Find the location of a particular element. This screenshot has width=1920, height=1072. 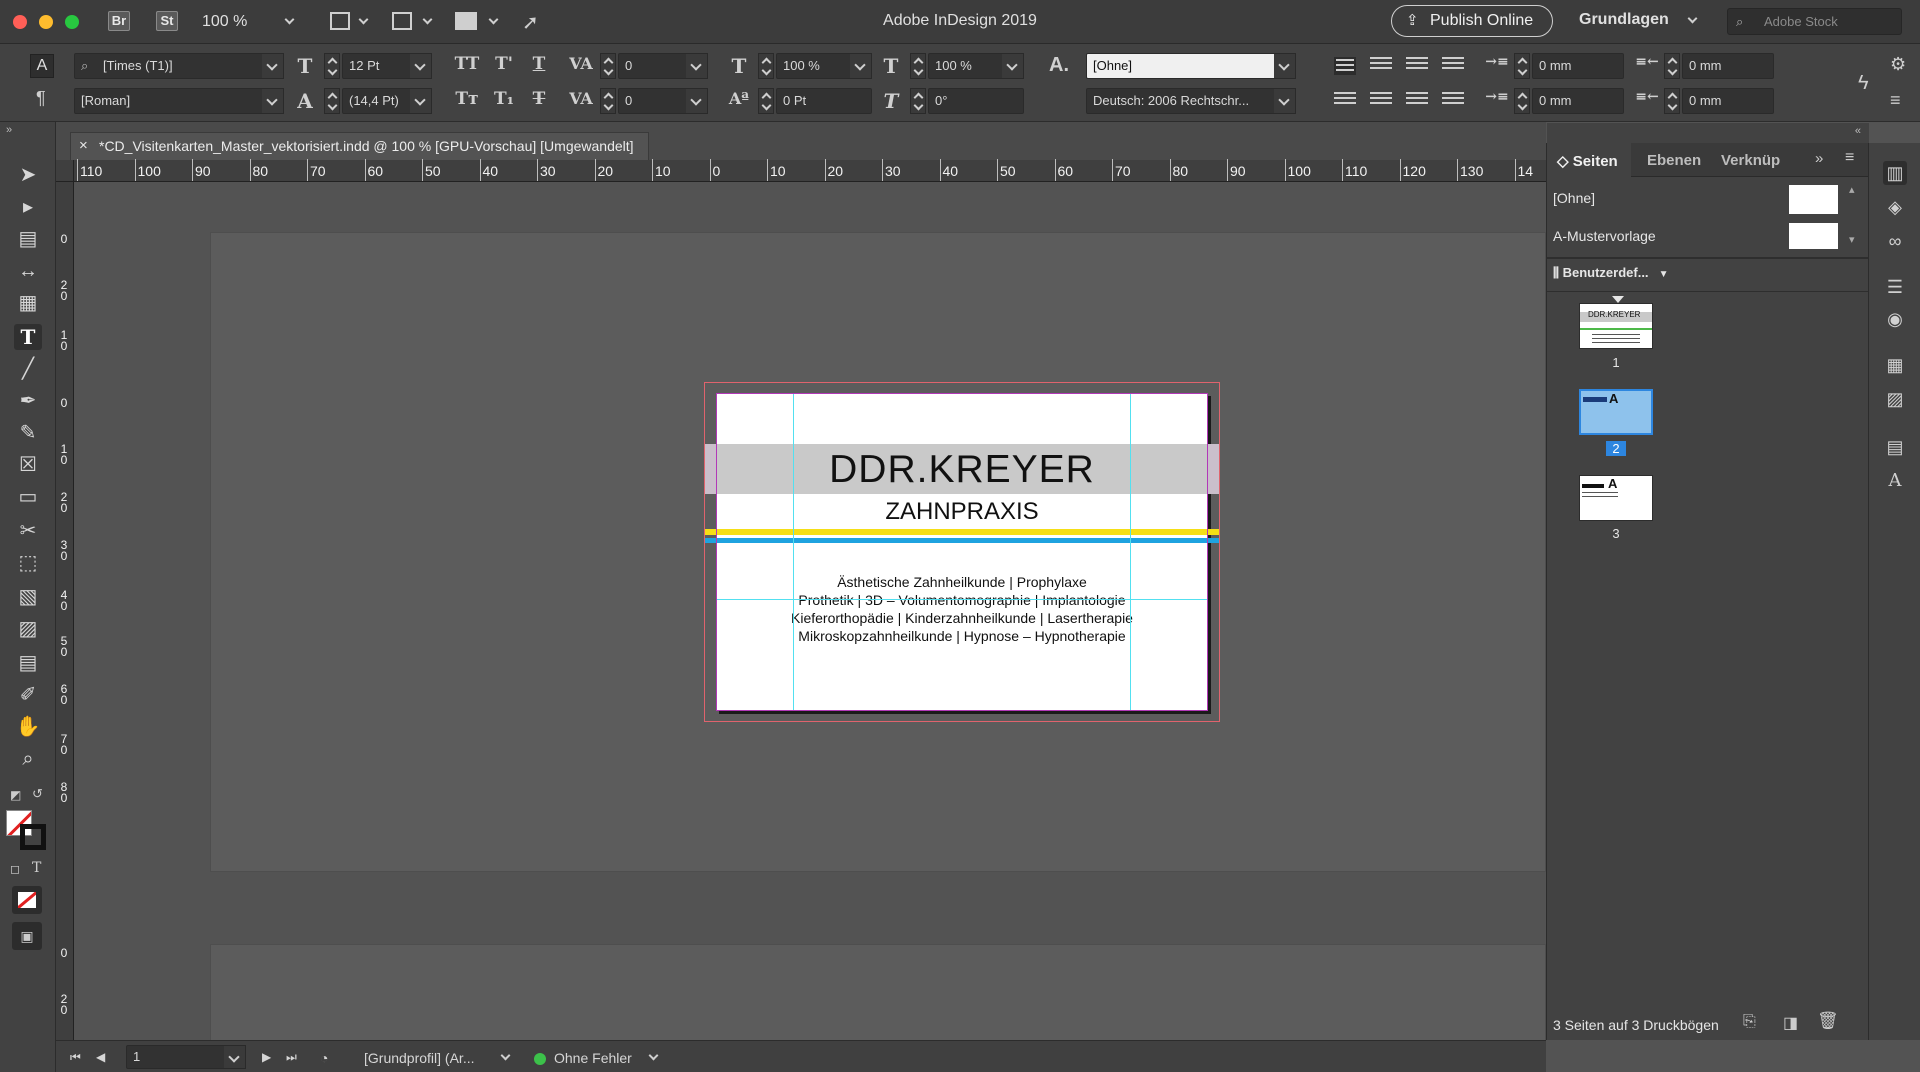

character-style-dropdown is located at coordinates (1285, 66).